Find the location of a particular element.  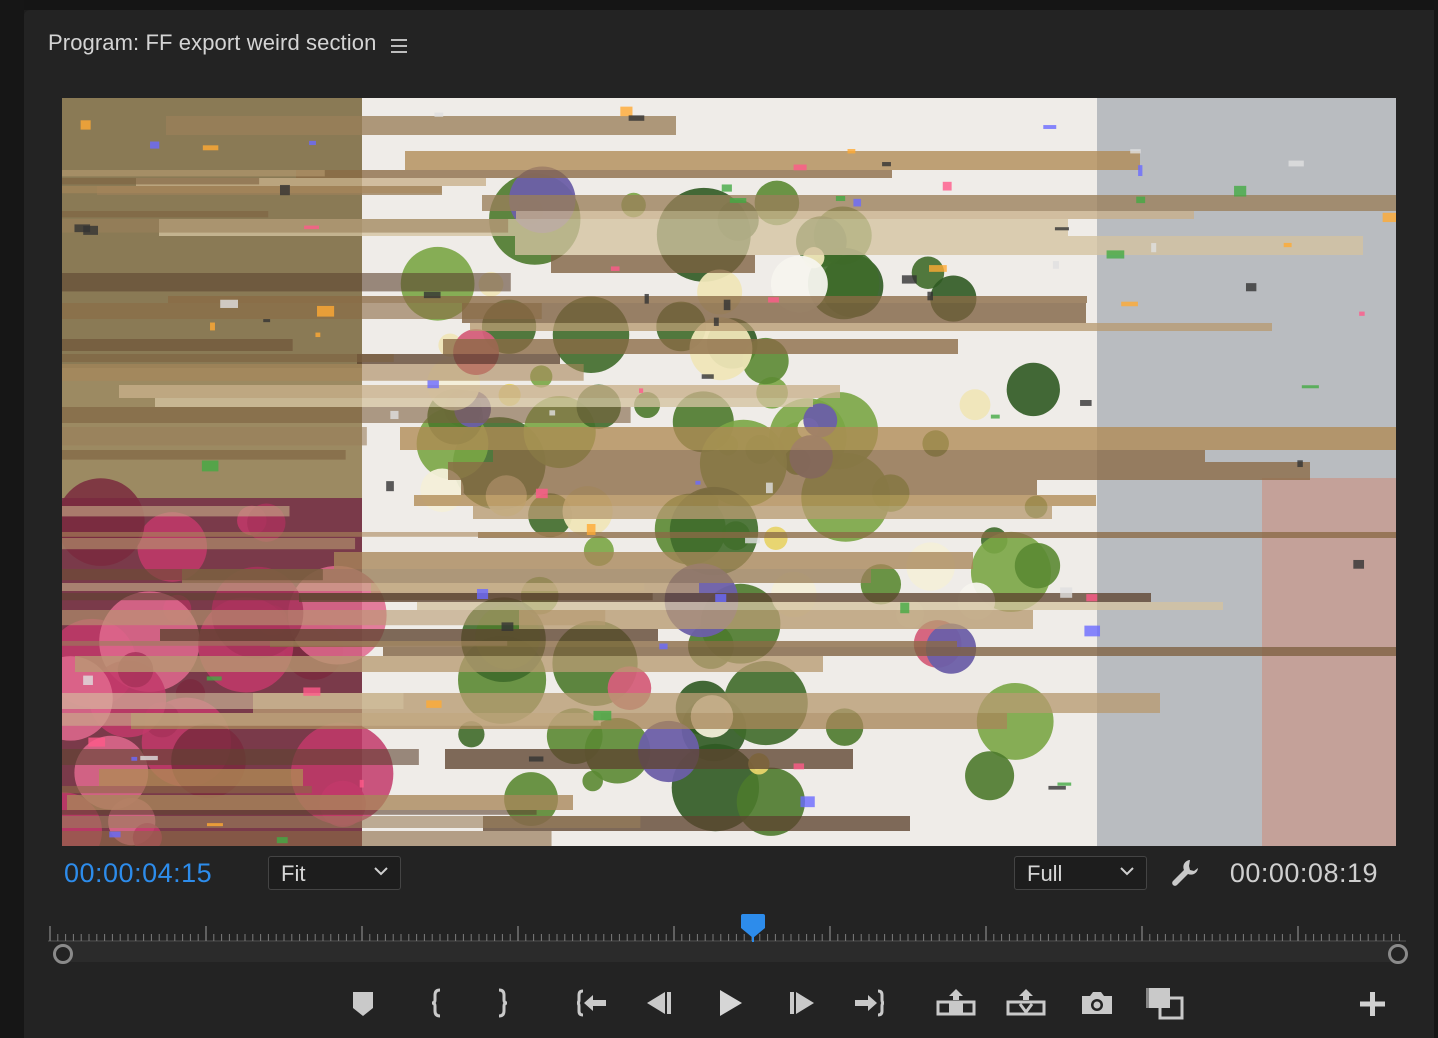

right-gutter is located at coordinates (1436, 519).